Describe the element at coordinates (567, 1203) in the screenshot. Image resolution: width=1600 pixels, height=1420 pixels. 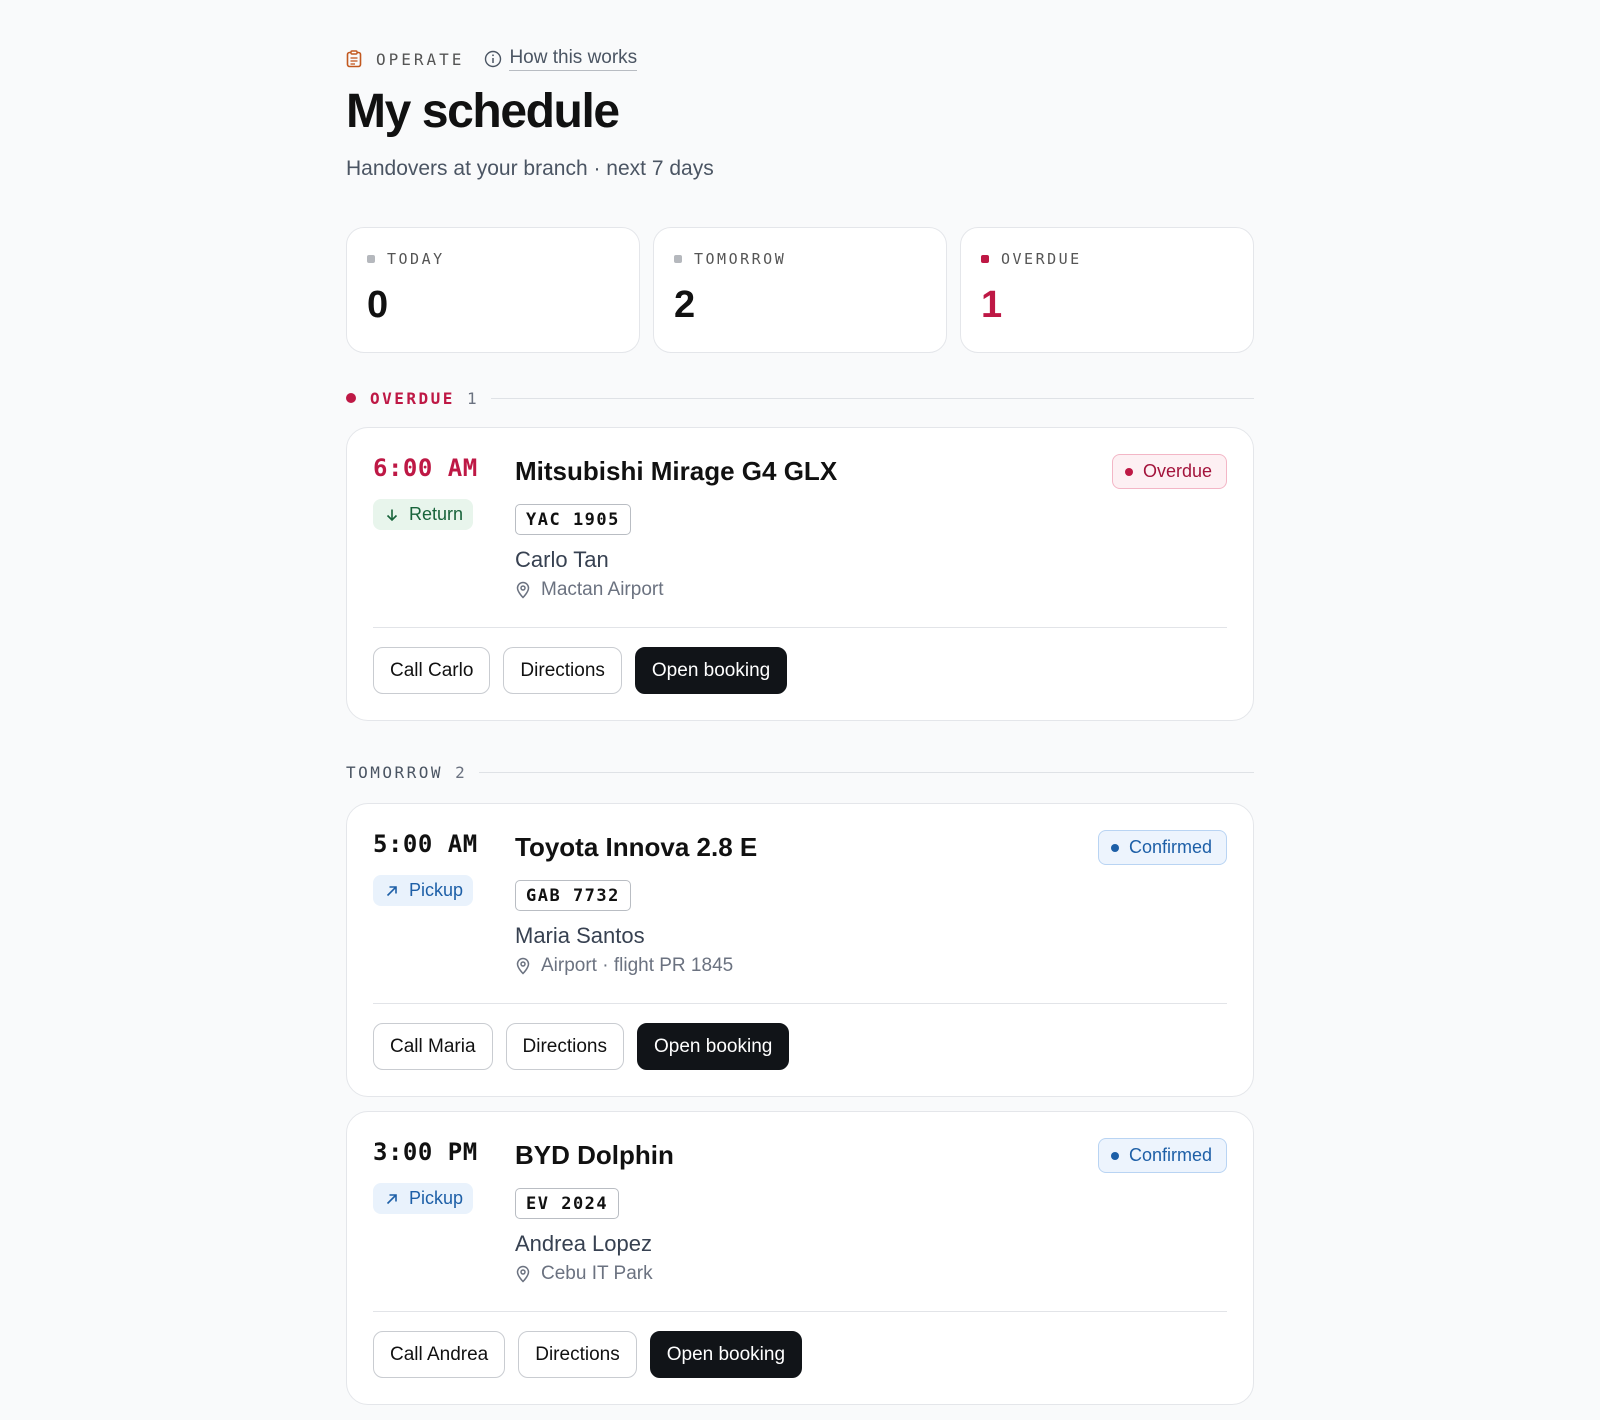
I see `plate-number: EV 2024` at that location.